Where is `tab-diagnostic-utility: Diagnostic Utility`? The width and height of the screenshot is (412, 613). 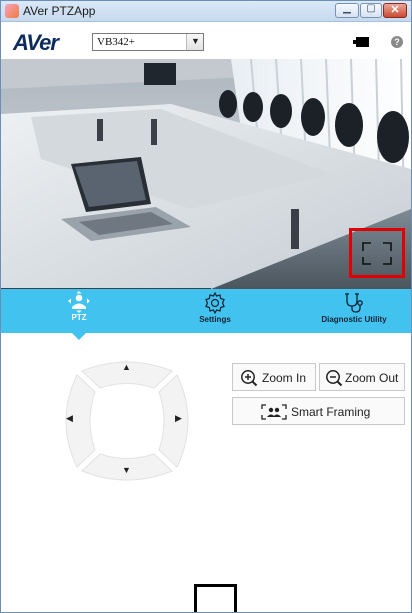
tab-diagnostic-utility: Diagnostic Utility is located at coordinates (354, 311).